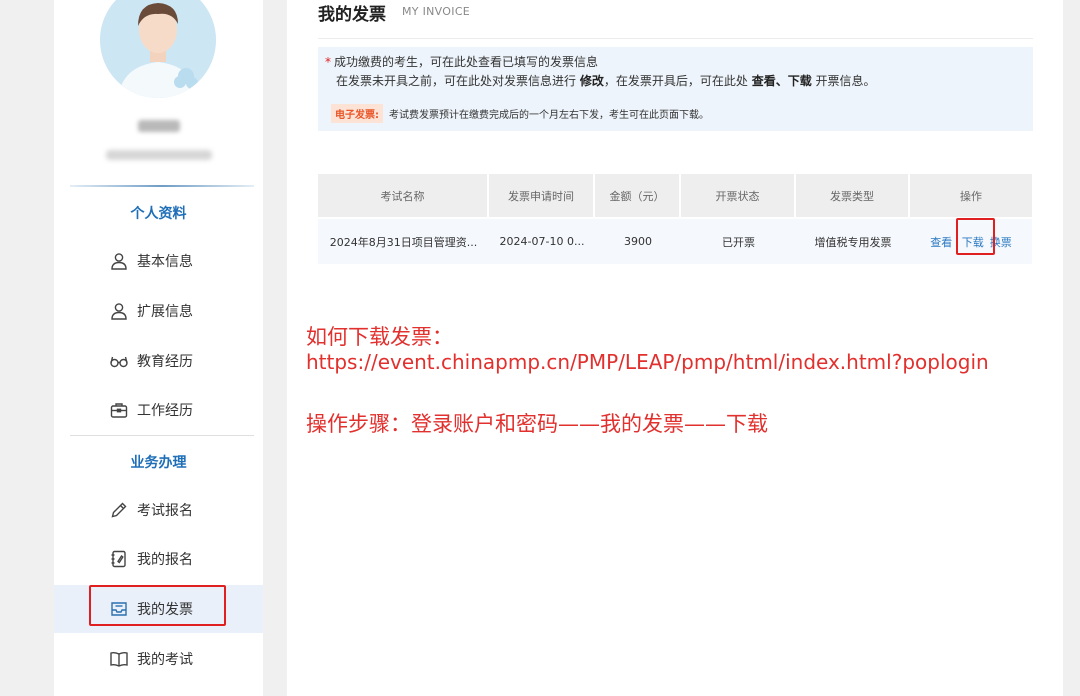 This screenshot has width=1080, height=696. What do you see at coordinates (379, 337) in the screenshot?
I see `annotation-heading: 如何下载发票：` at bounding box center [379, 337].